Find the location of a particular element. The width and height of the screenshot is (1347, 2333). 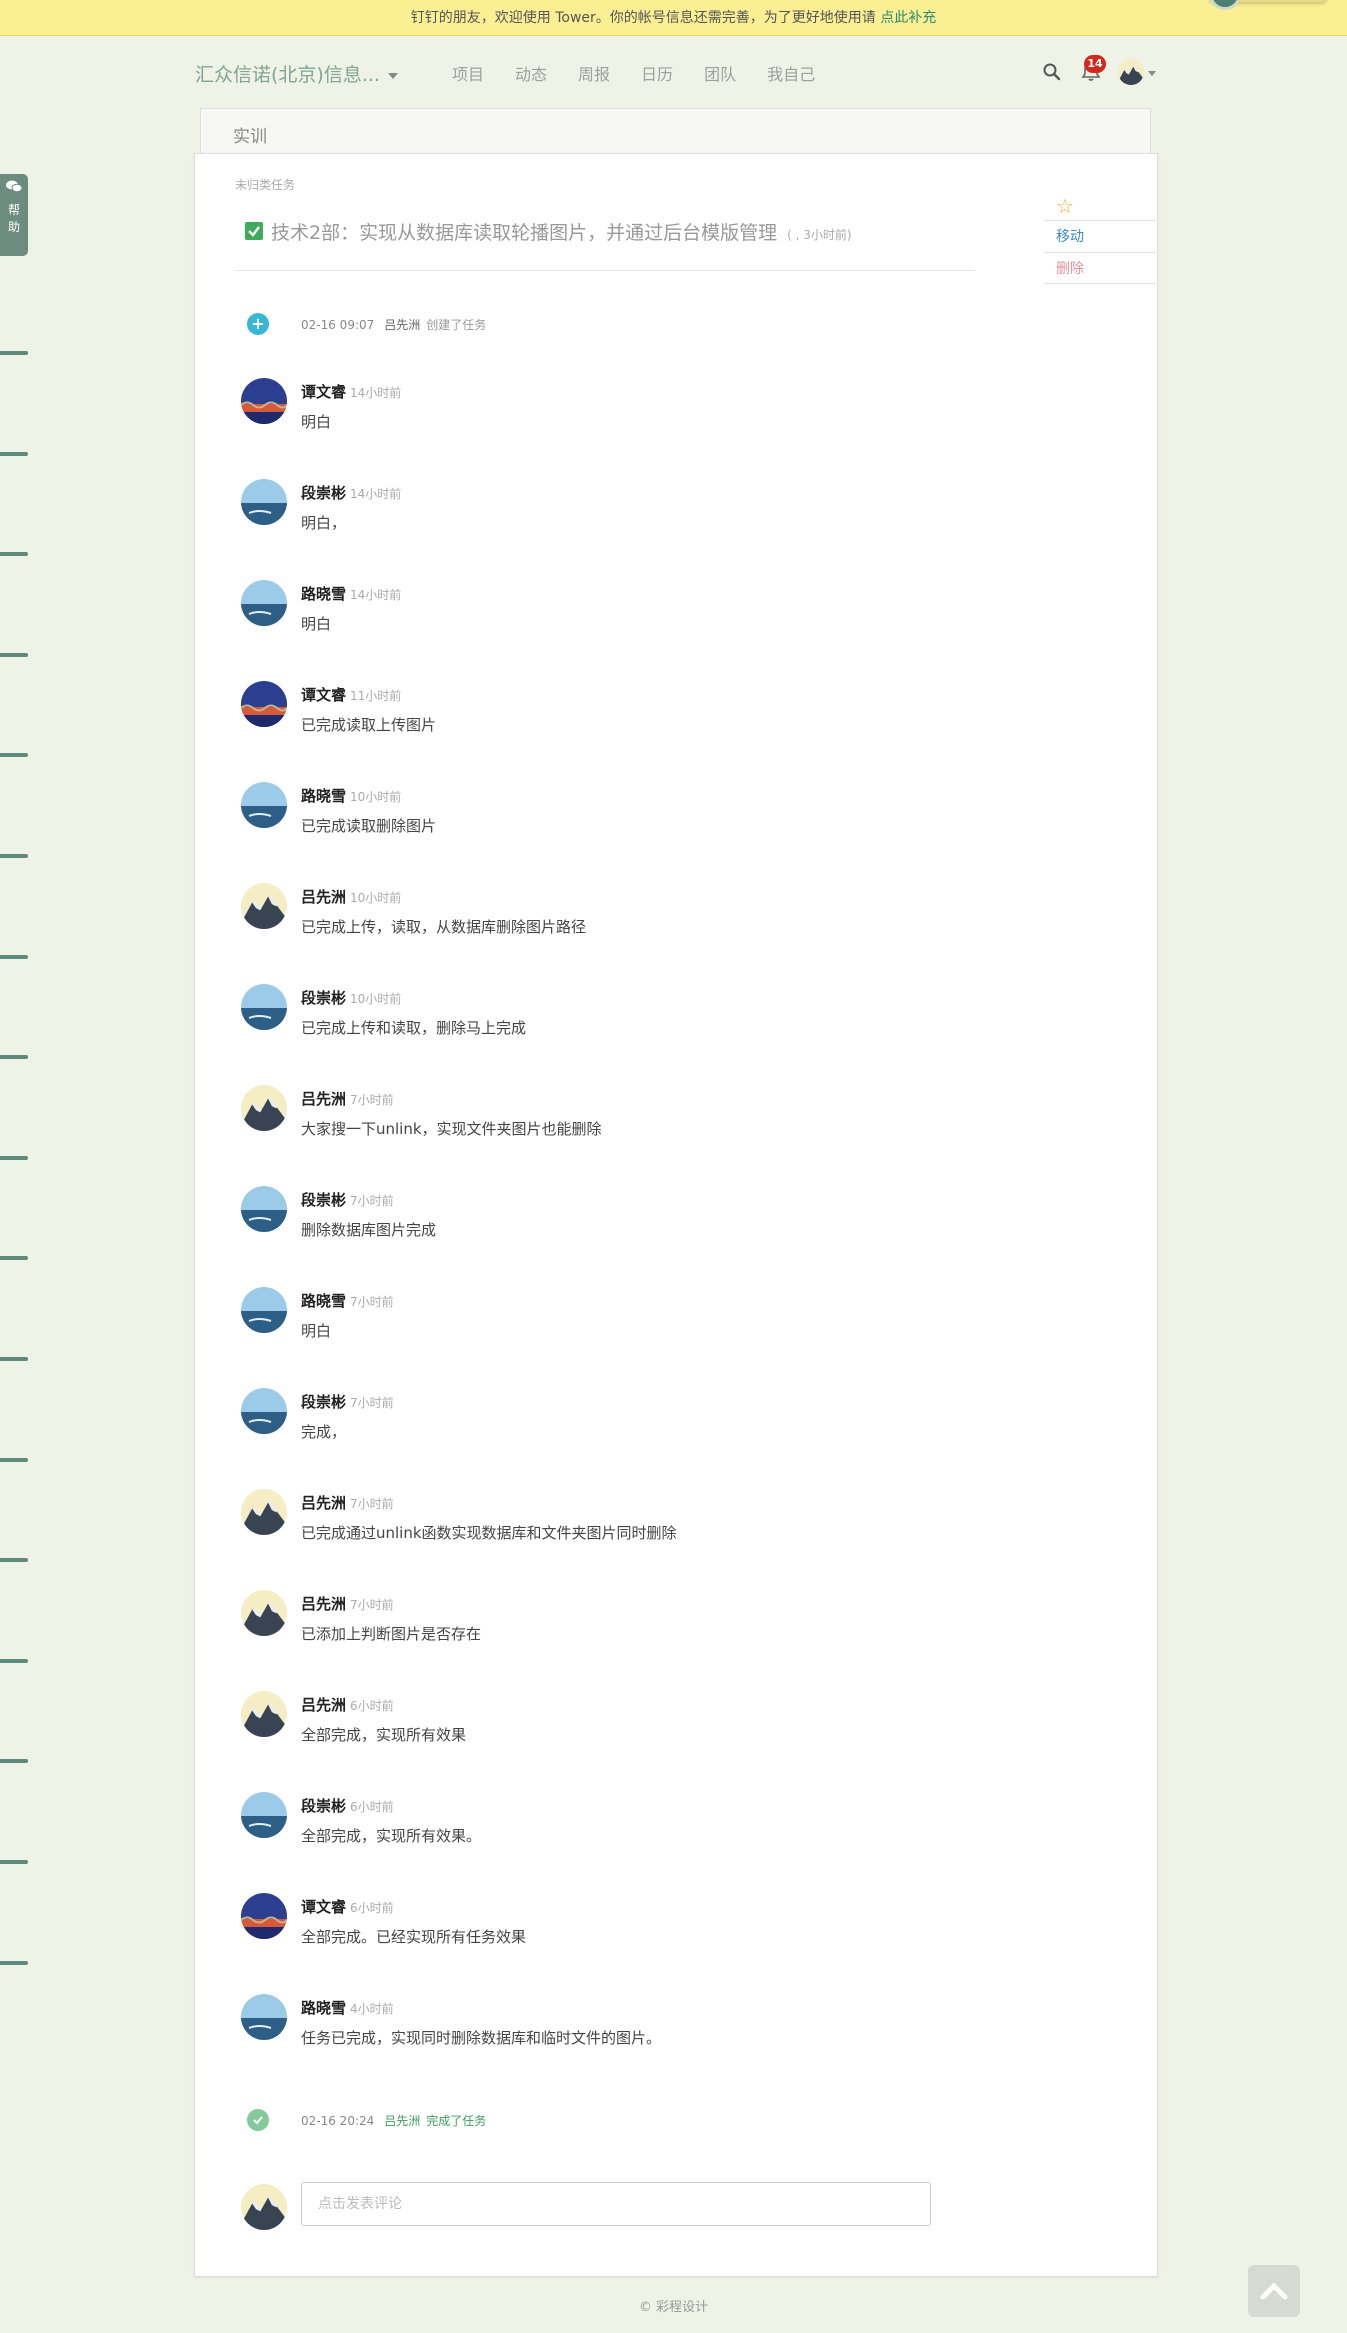

event-time: 02-16 09:07 is located at coordinates (338, 325).